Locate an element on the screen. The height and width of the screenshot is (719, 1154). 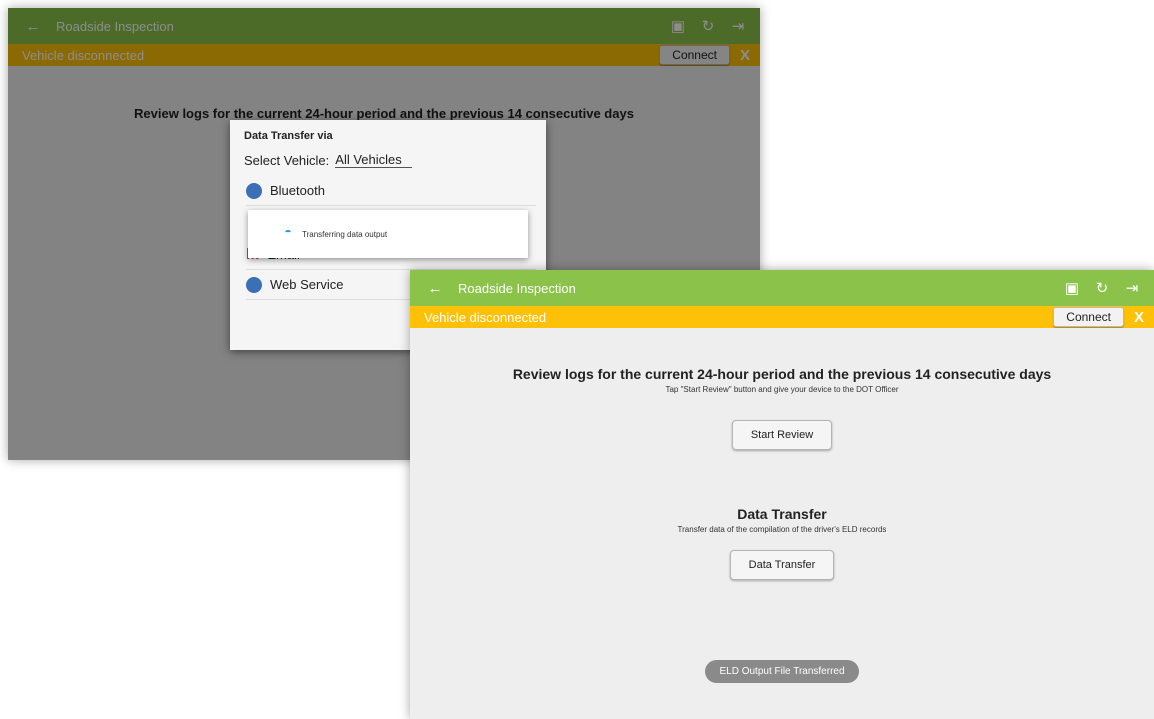
select-vehicle-label: Select Vehicle: is located at coordinates (287, 160).